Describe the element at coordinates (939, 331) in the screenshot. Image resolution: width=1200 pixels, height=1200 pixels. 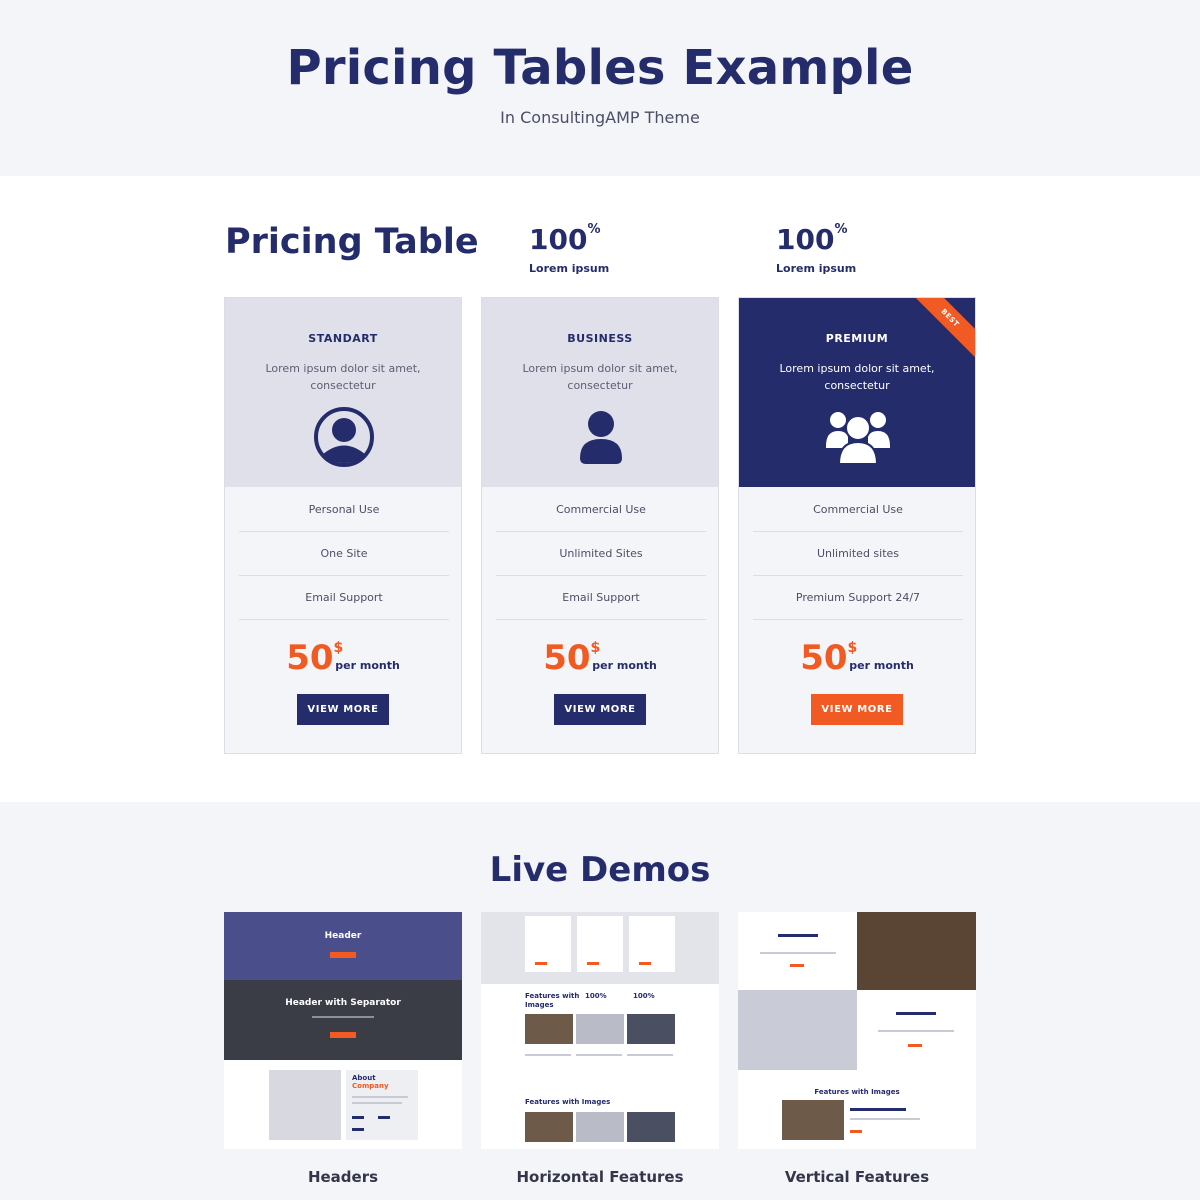
I see `best-badge: BEST` at that location.